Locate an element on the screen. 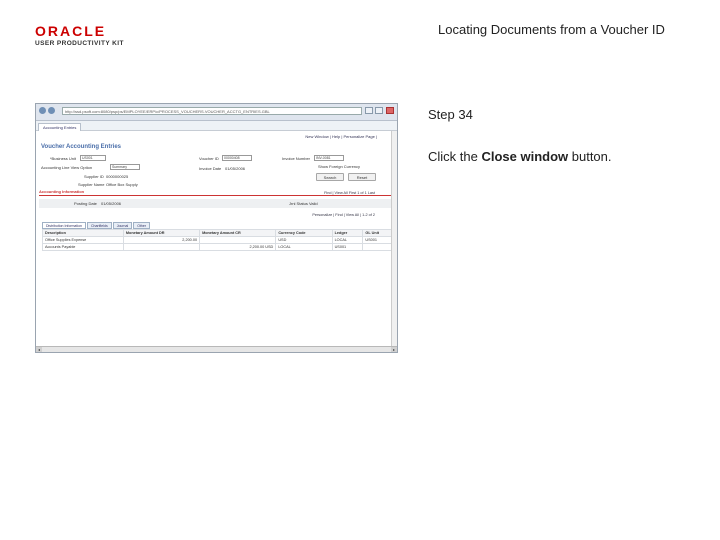 This screenshot has height=540, width=720. col-amount-cr: Monetary Amount CR is located at coordinates (238, 233).